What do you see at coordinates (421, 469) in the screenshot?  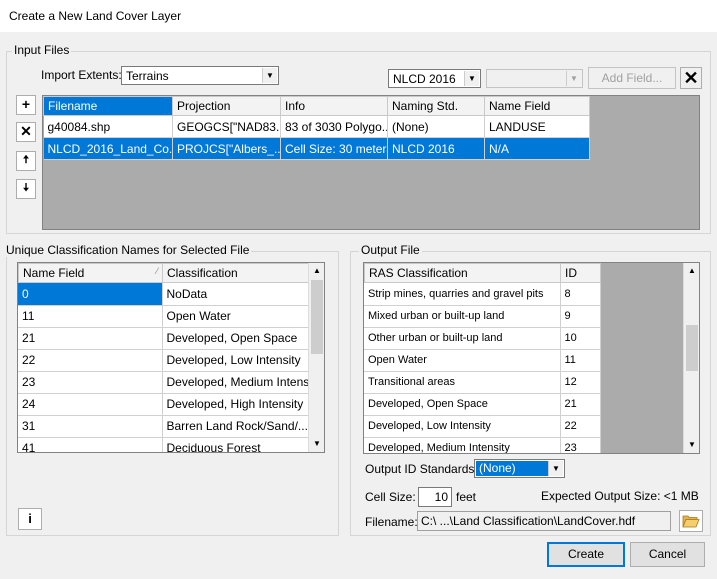 I see `output-id-label: Output ID Standards:` at bounding box center [421, 469].